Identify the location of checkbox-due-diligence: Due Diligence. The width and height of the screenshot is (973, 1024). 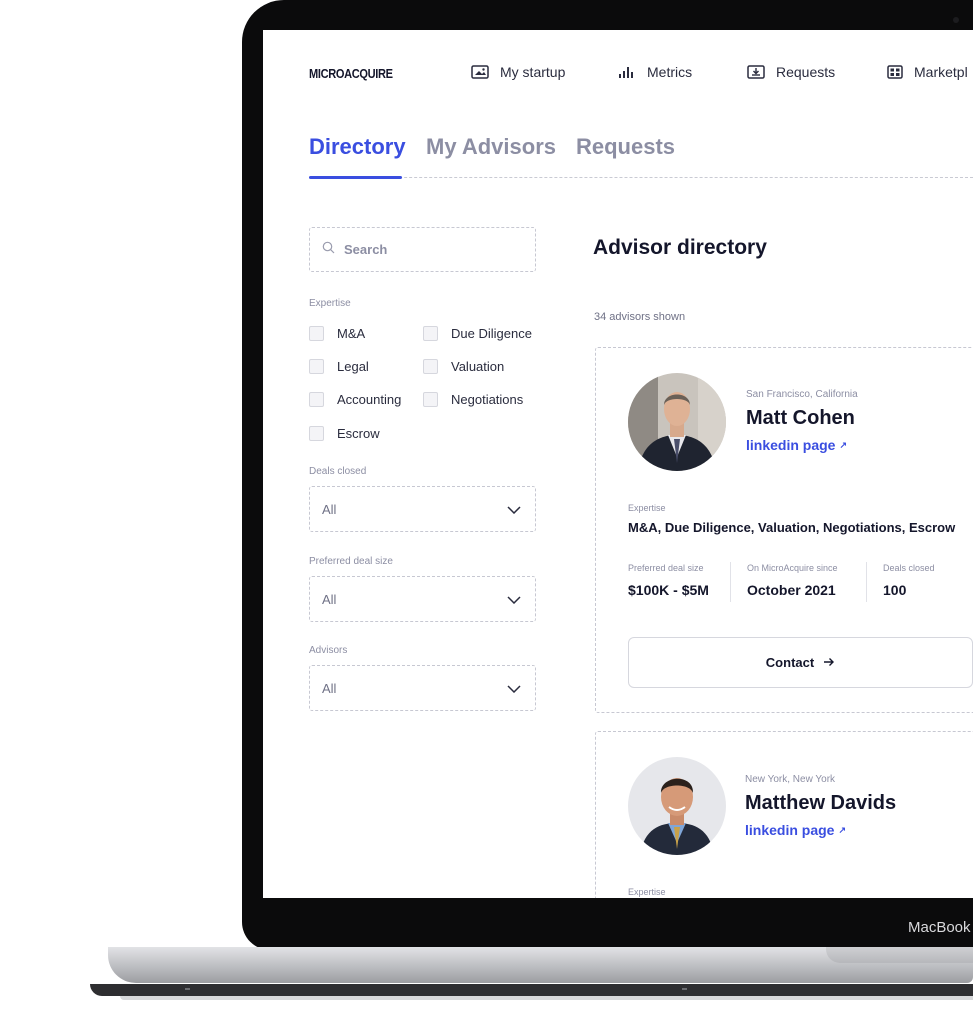
(477, 333).